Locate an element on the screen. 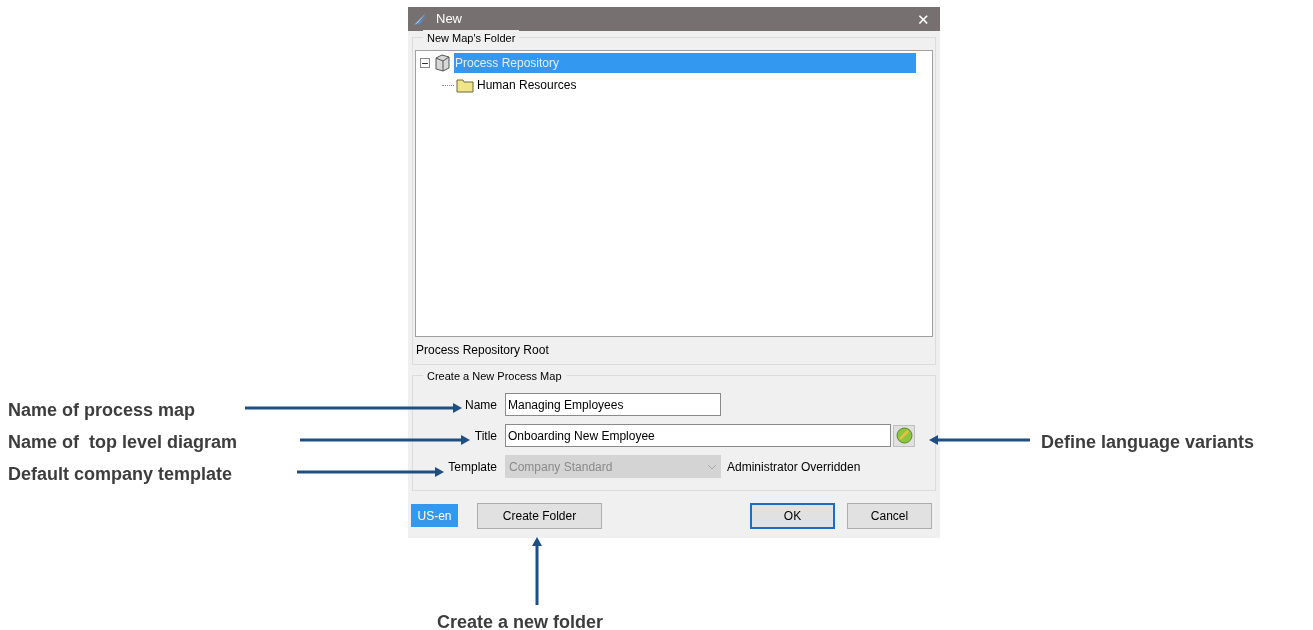 This screenshot has height=630, width=1313. callout-arrow is located at coordinates (537, 571).